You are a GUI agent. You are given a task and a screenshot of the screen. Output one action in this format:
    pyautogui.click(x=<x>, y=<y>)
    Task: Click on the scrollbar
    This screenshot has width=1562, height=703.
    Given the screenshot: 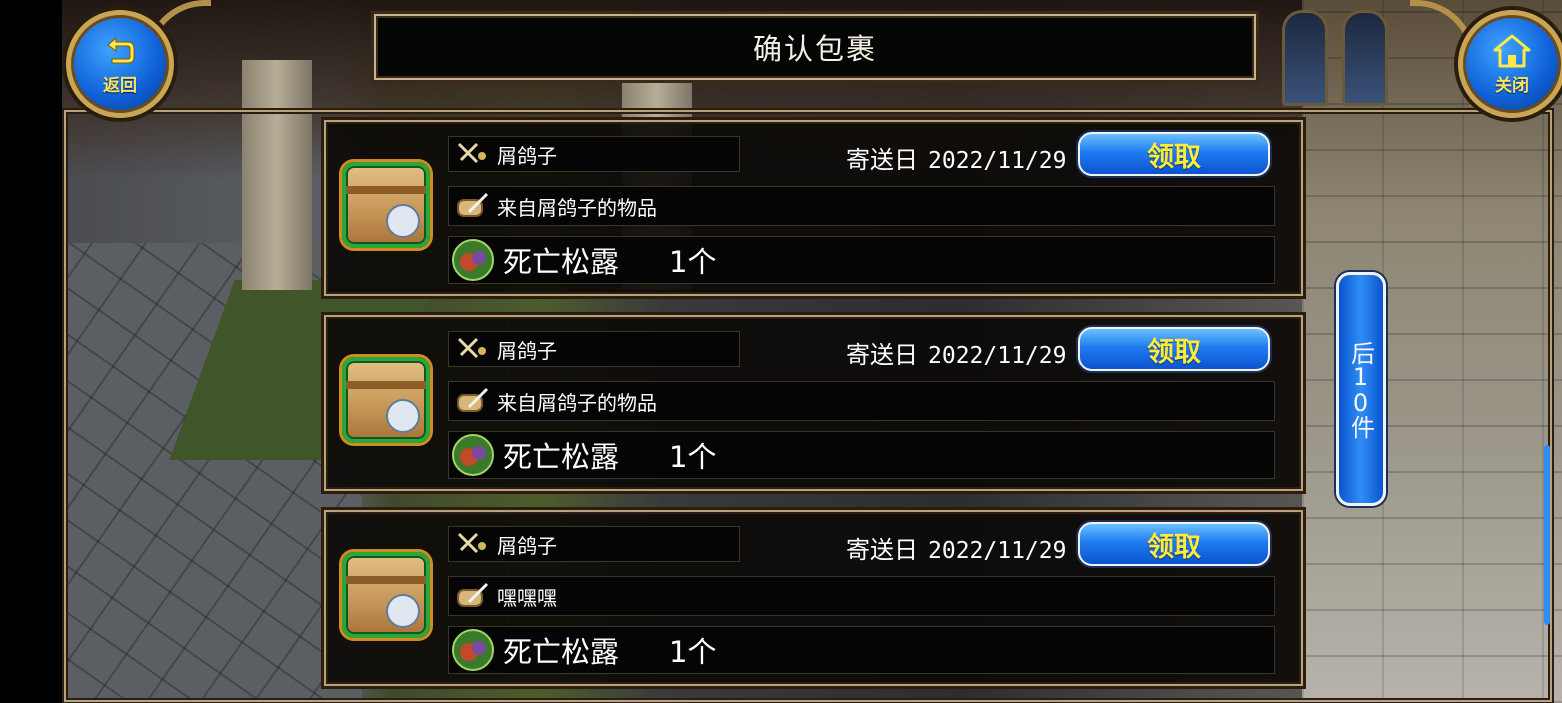 What is the action you would take?
    pyautogui.click(x=1547, y=535)
    